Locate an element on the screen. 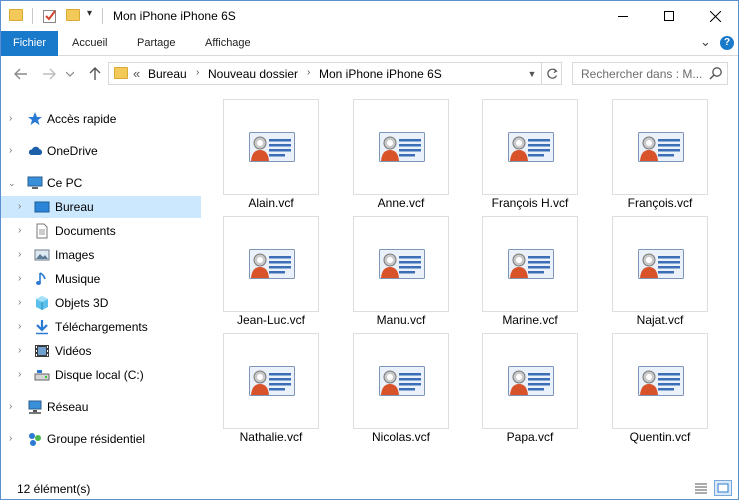 The image size is (739, 500). separator is located at coordinates (102, 16).